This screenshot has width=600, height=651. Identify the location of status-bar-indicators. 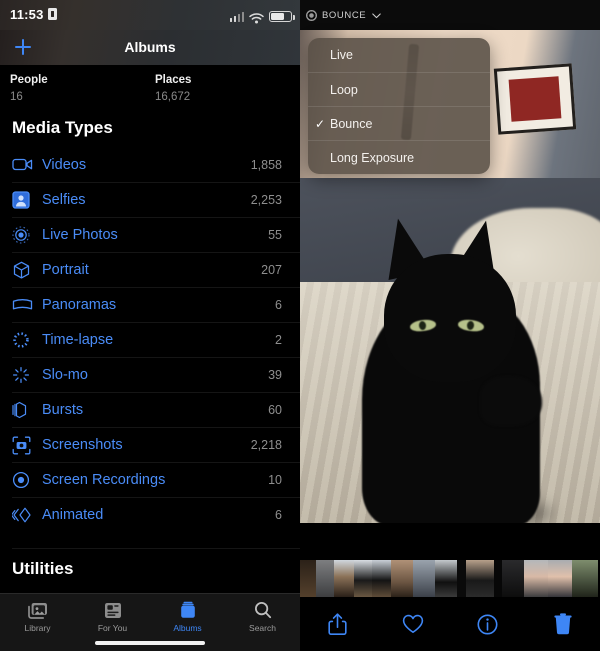
(262, 16).